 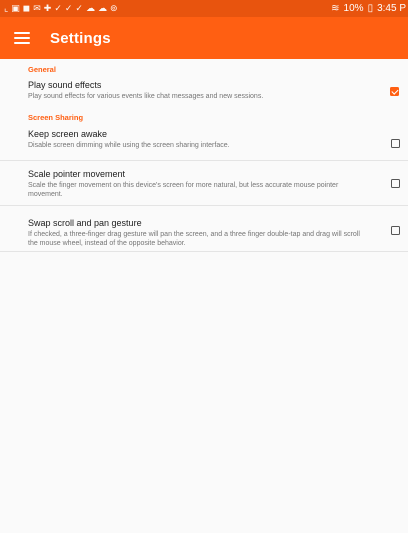 I want to click on pref-title: Swap scroll and pan gesture, so click(x=85, y=223).